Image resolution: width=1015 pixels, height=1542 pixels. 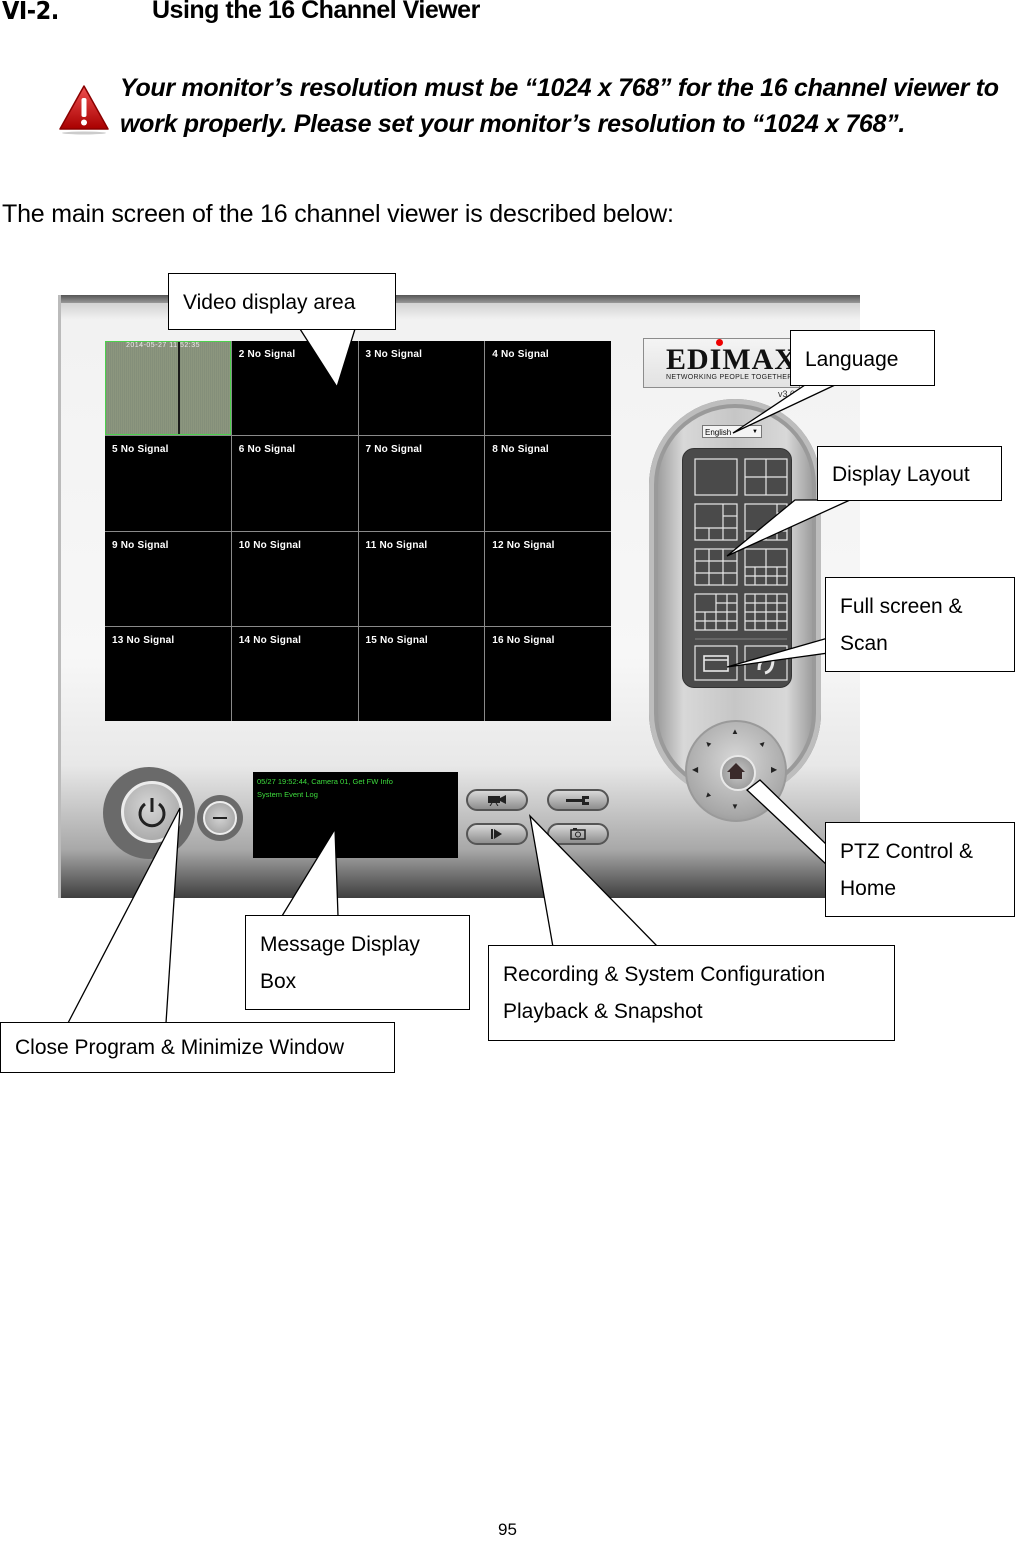 What do you see at coordinates (357, 962) in the screenshot?
I see `callout-message-box: Message Display Box` at bounding box center [357, 962].